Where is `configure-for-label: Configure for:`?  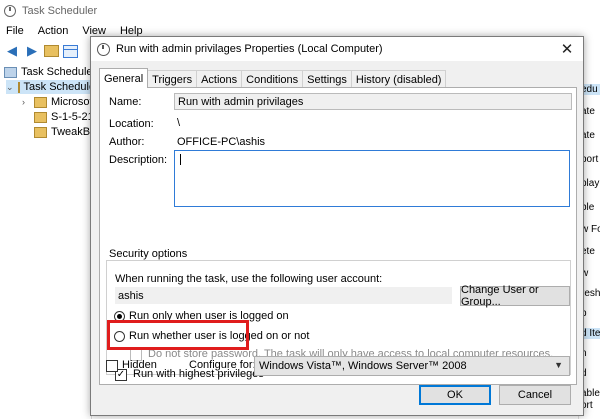 configure-for-label: Configure for: is located at coordinates (222, 365).